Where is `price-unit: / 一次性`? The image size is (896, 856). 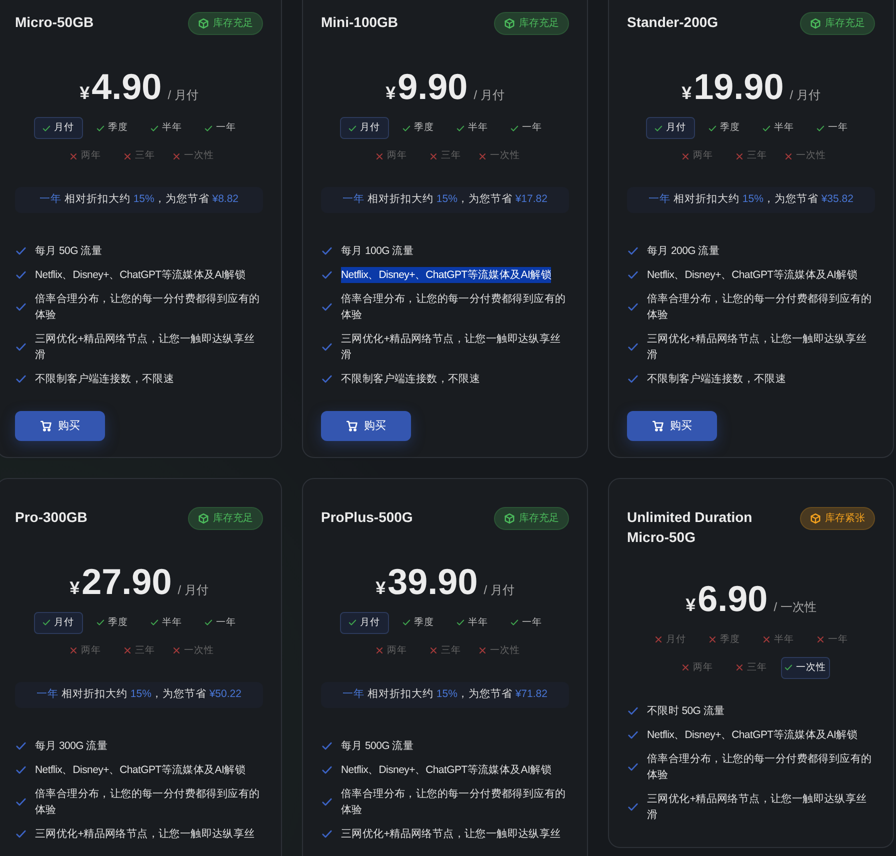 price-unit: / 一次性 is located at coordinates (795, 607).